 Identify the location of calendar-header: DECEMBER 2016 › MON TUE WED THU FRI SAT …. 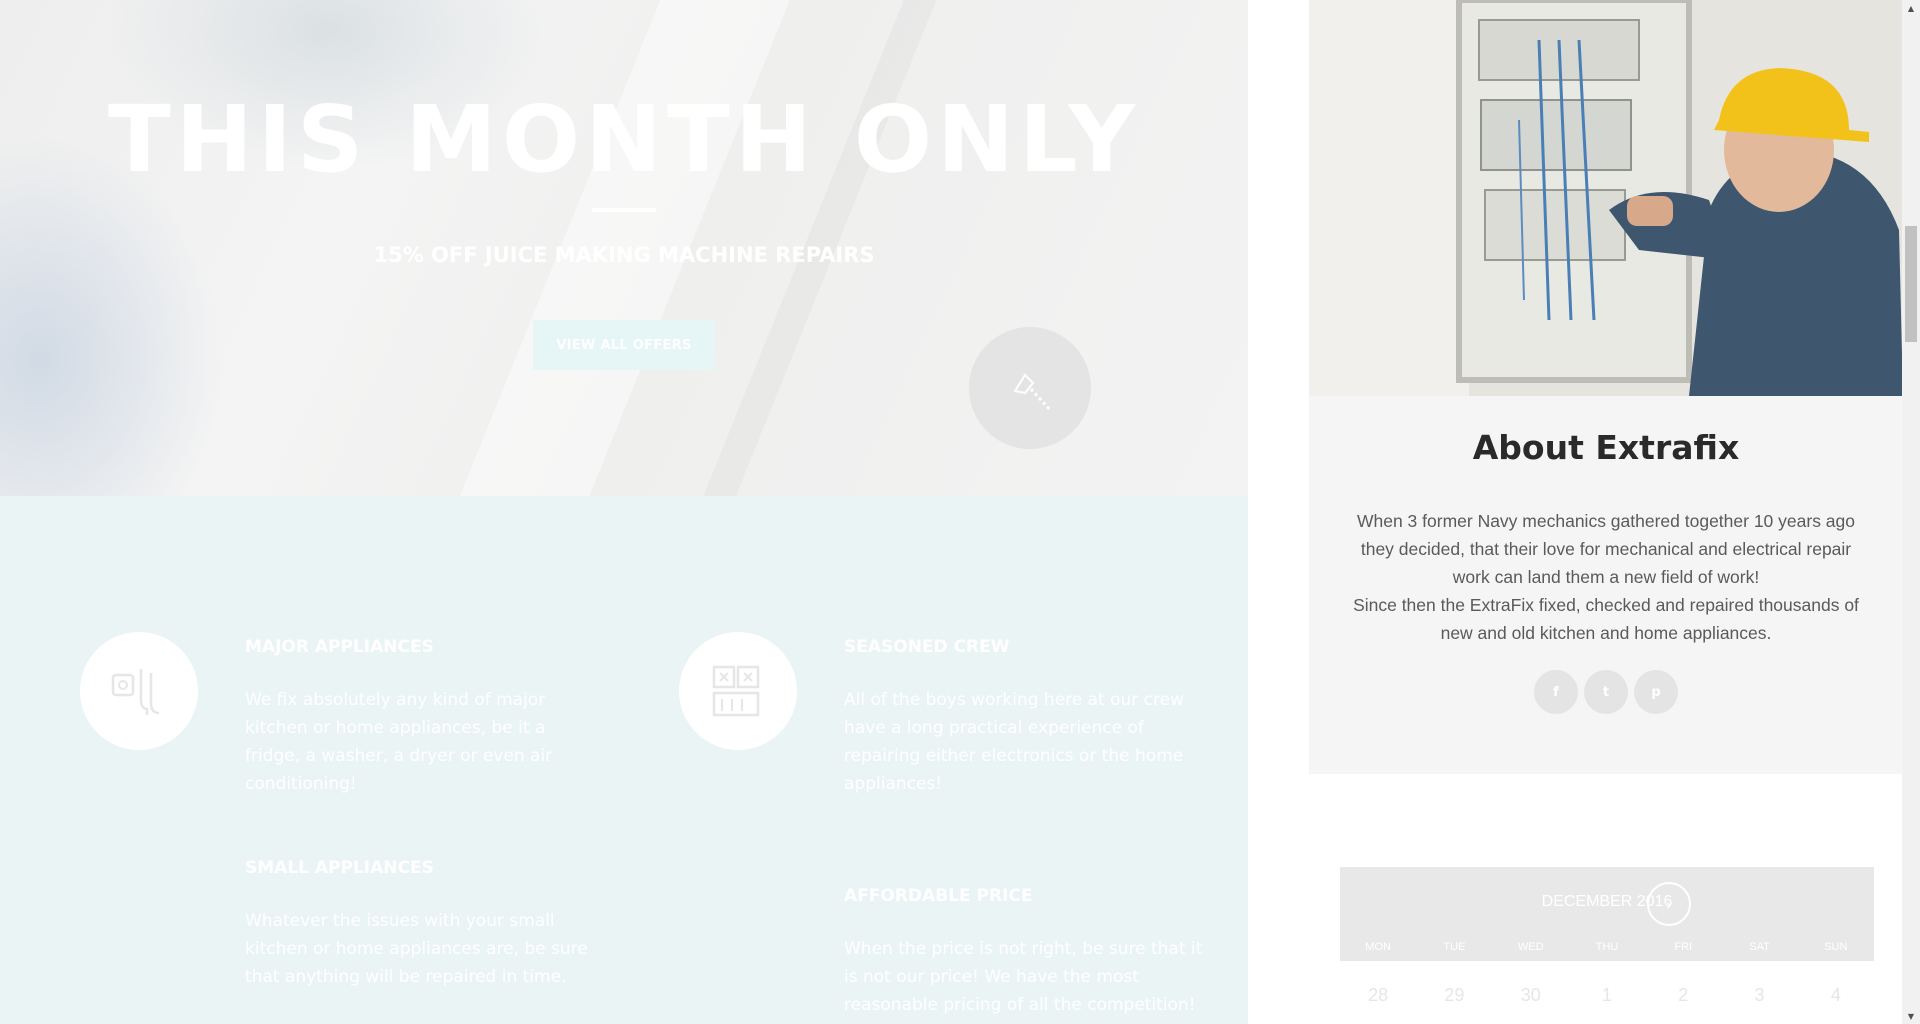
(1607, 914).